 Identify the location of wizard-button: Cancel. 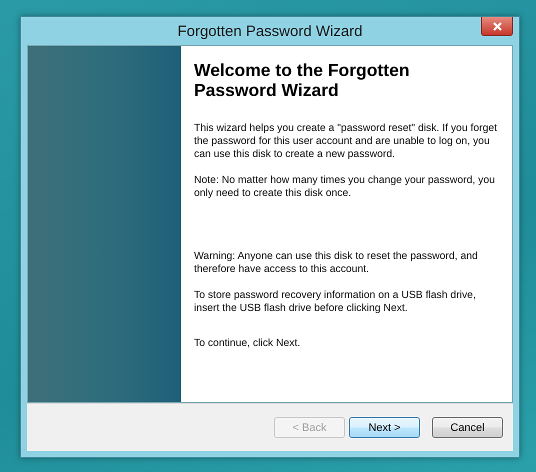
(467, 427).